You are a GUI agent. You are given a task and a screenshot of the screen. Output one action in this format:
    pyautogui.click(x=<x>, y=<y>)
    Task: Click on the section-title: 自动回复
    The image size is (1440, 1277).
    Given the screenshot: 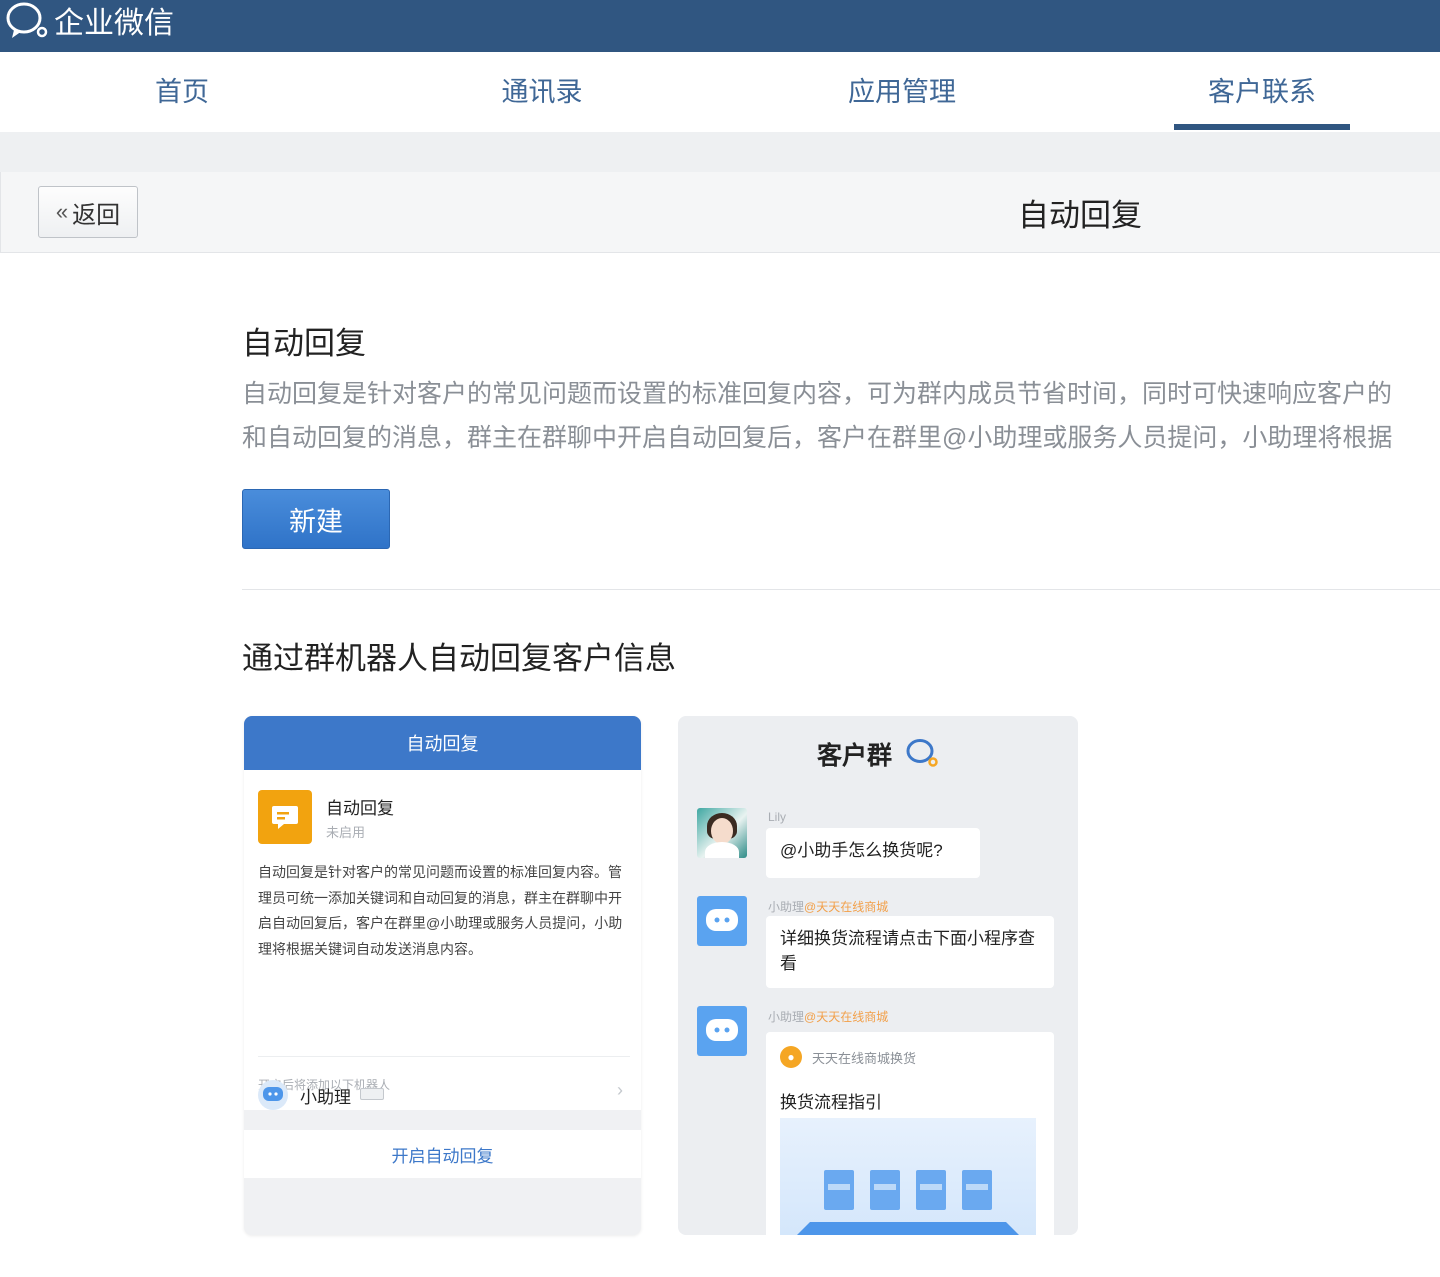 What is the action you would take?
    pyautogui.click(x=304, y=343)
    